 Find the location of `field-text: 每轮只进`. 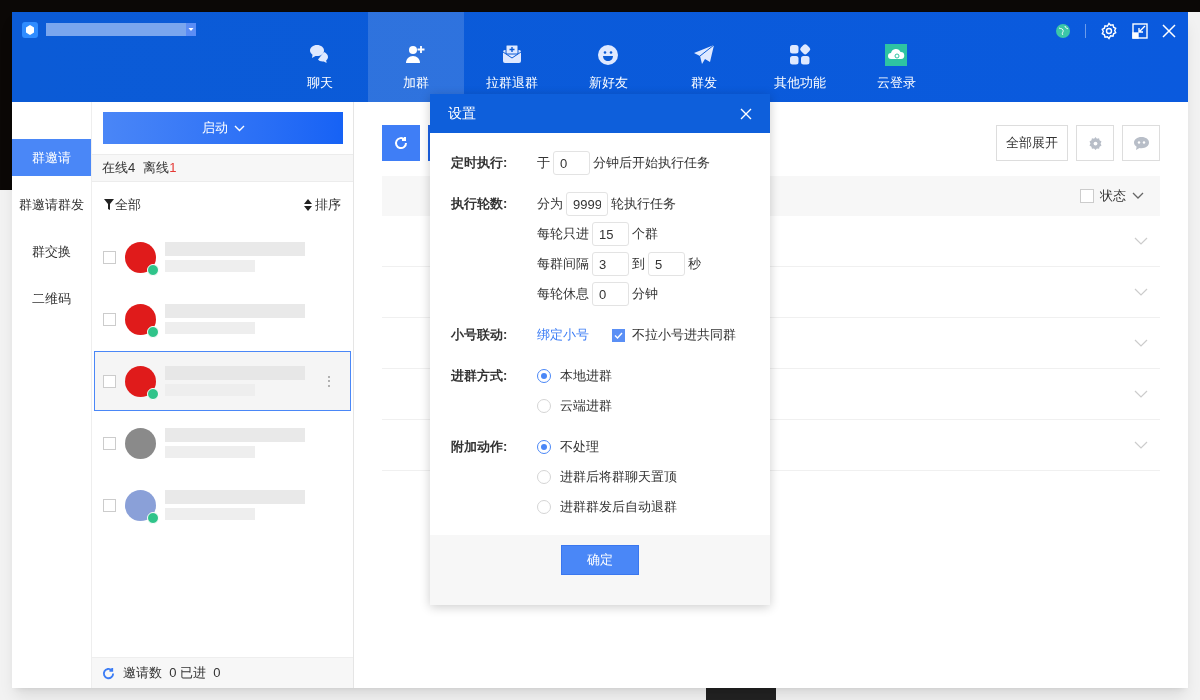

field-text: 每轮只进 is located at coordinates (563, 234).